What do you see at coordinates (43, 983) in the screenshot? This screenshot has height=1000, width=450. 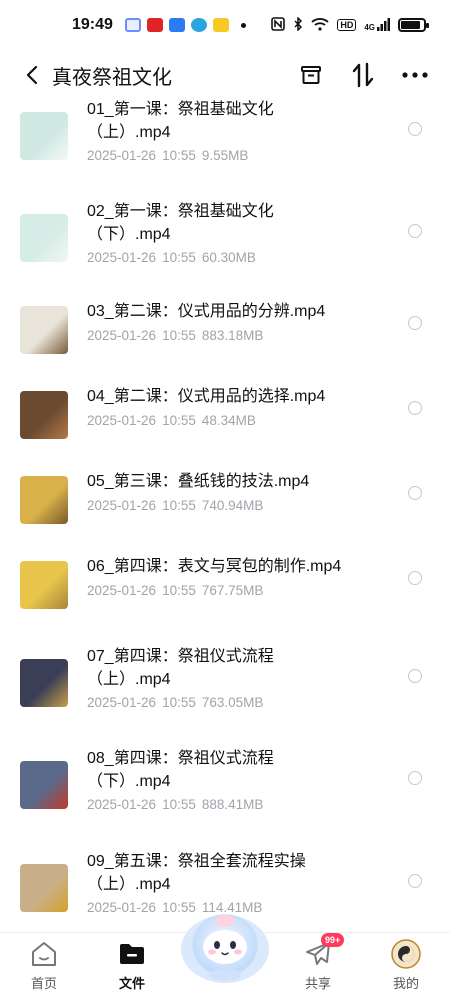 I see `nav-home-label: 首页` at bounding box center [43, 983].